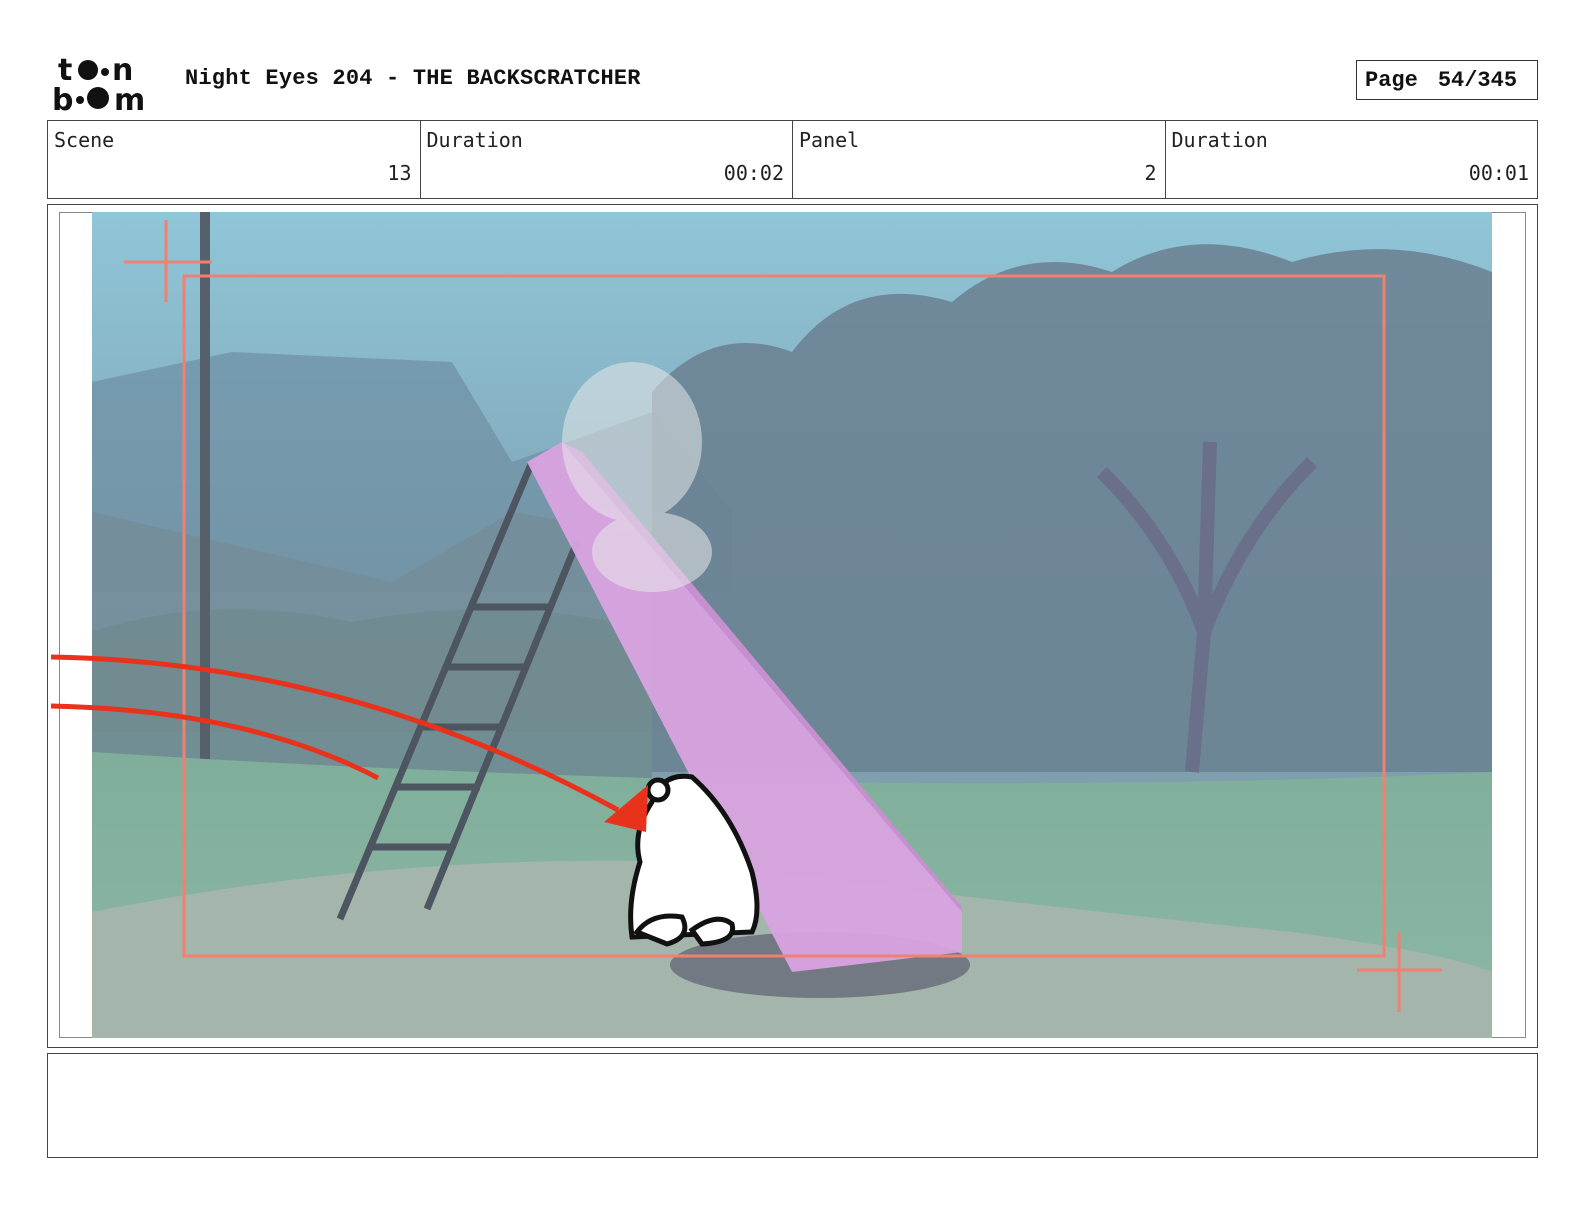 This screenshot has width=1584, height=1224. Describe the element at coordinates (84, 140) in the screenshot. I see `scene-label: Scene` at that location.